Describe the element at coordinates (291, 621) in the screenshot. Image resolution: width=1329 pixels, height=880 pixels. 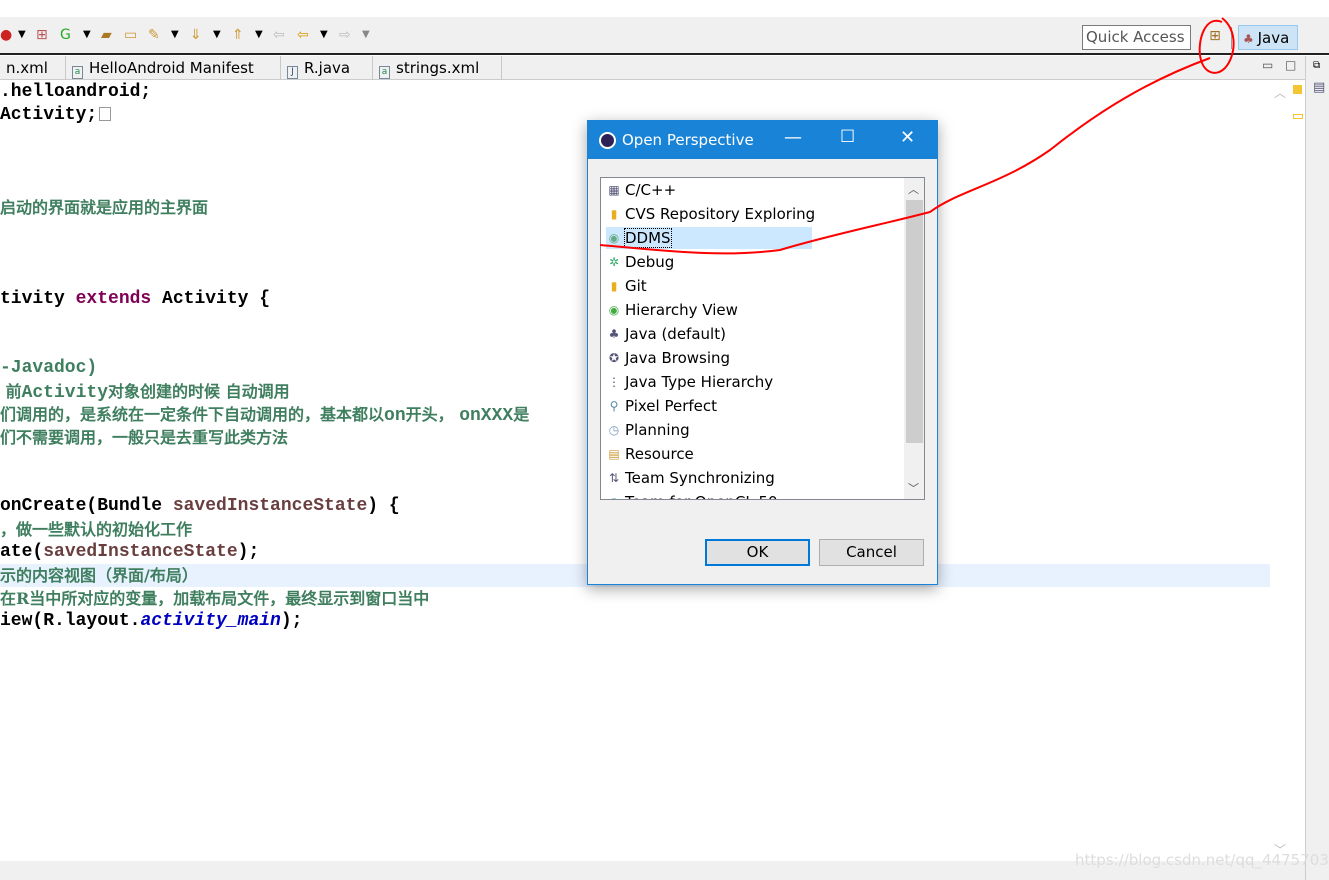
I see `code-token: );` at that location.